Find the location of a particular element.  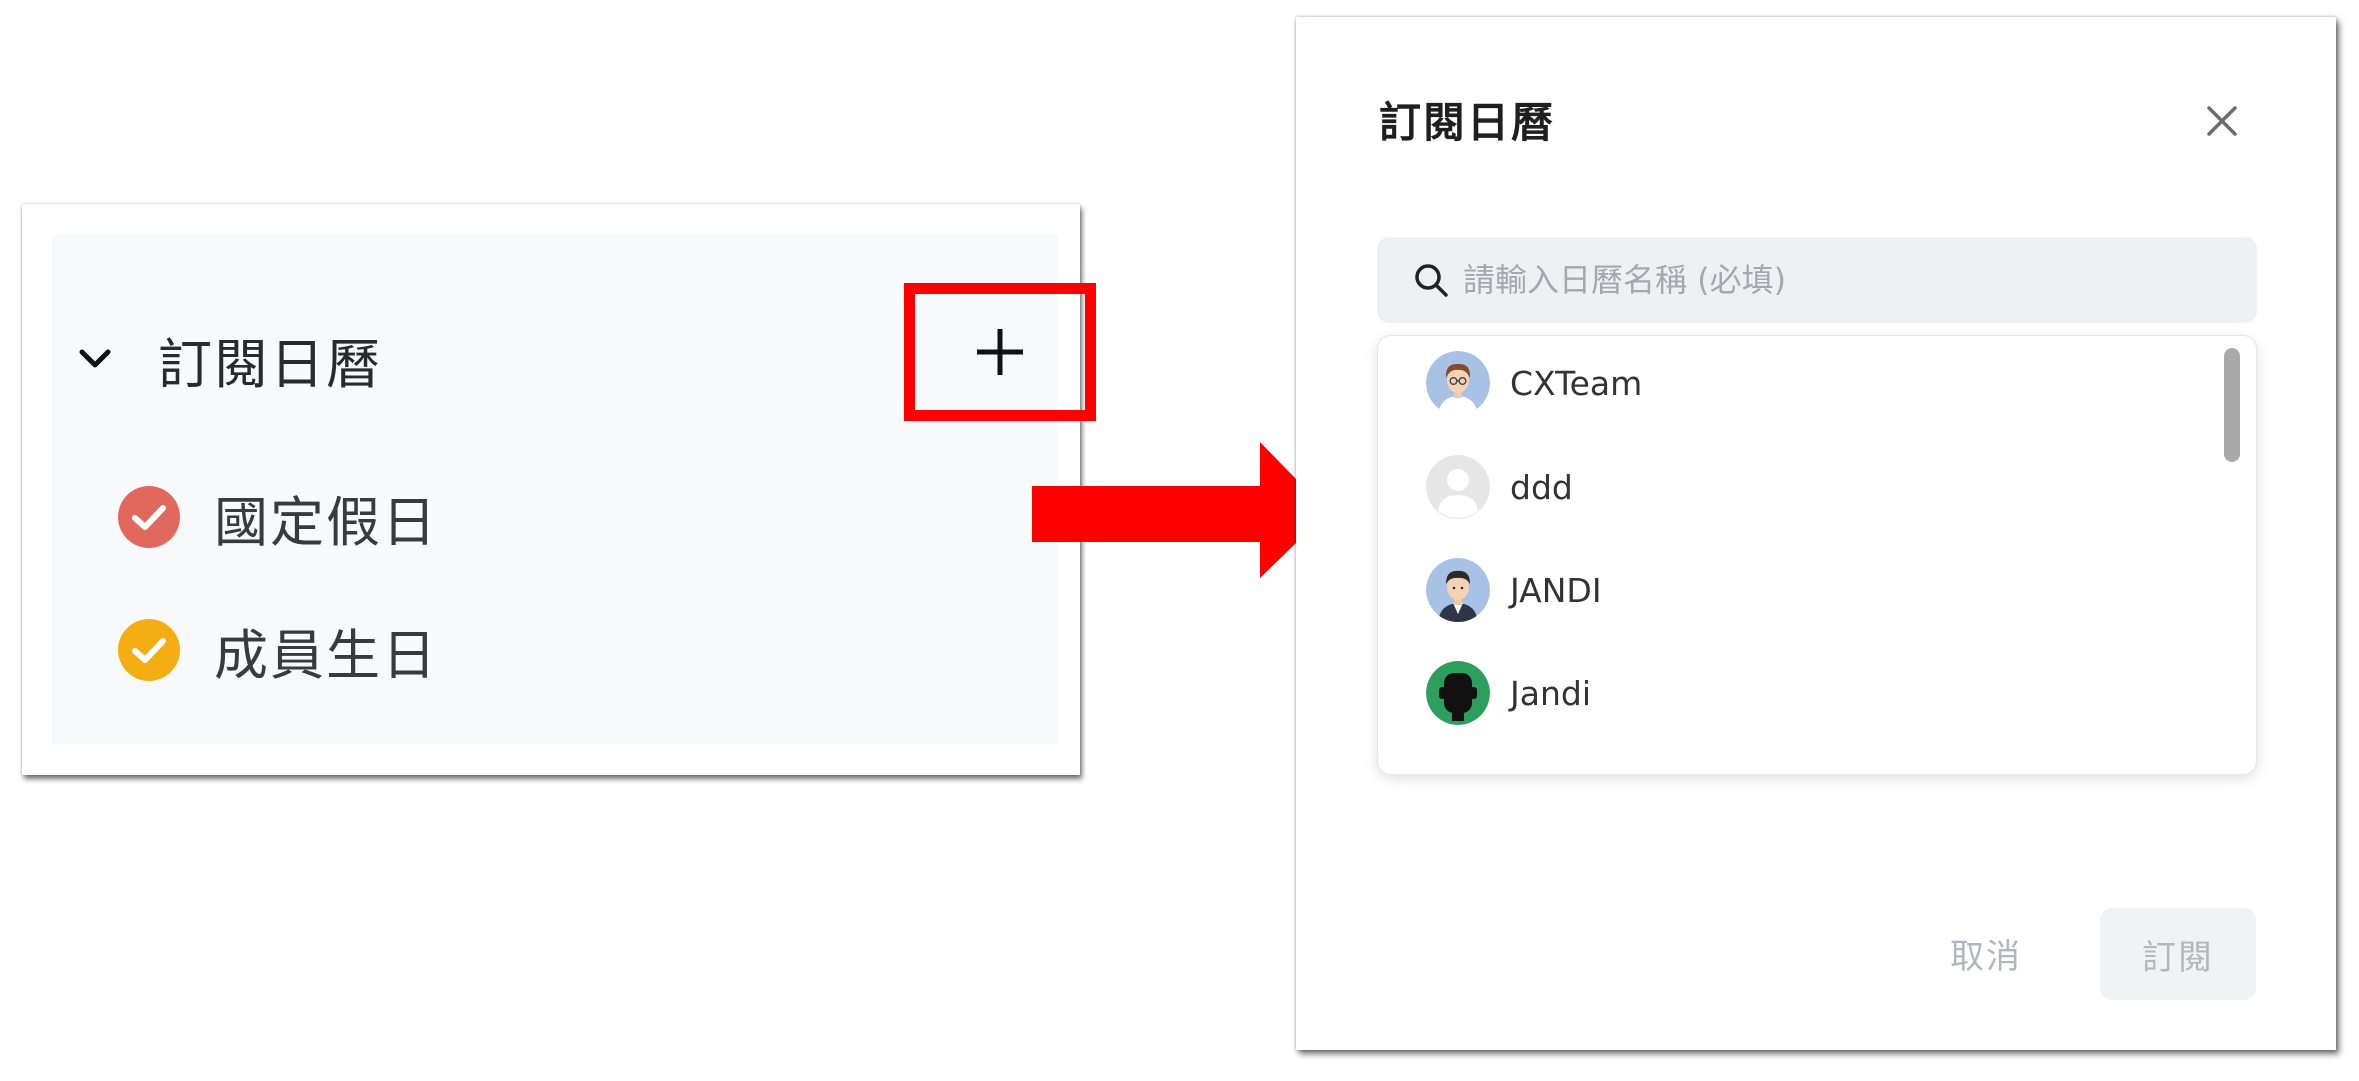

calendar-name: Jandi is located at coordinates (1550, 693).